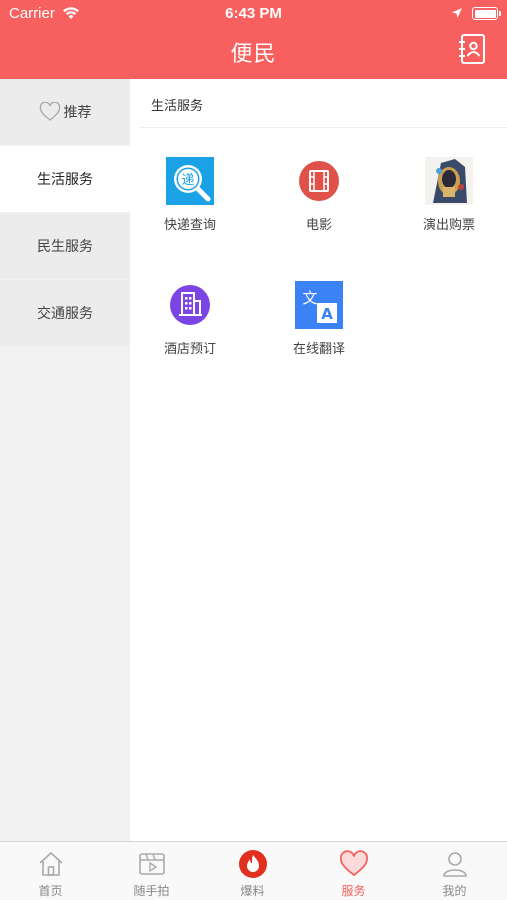 This screenshot has width=507, height=900. I want to click on express-delivery-icon: 递, so click(190, 181).